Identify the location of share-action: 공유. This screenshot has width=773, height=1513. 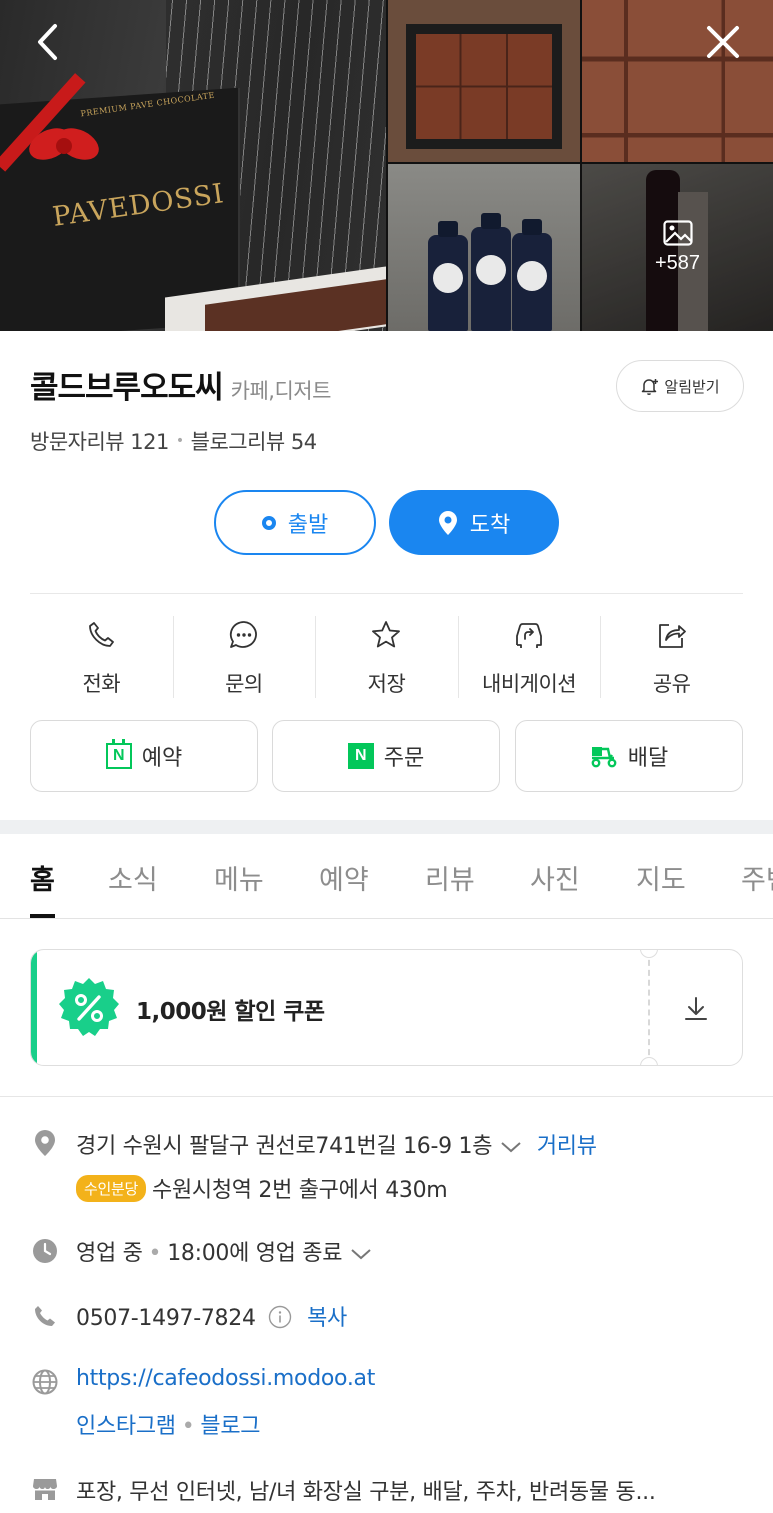
(671, 656).